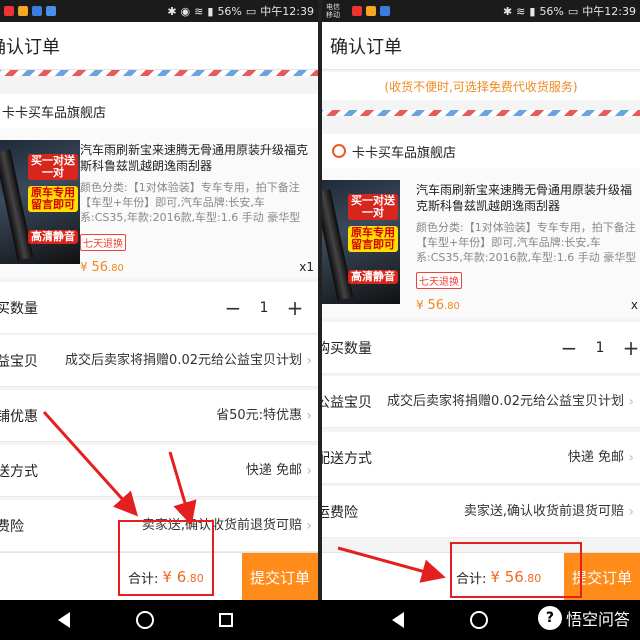 This screenshot has width=640, height=640. I want to click on wukong-logo-icon: ?, so click(549, 618).